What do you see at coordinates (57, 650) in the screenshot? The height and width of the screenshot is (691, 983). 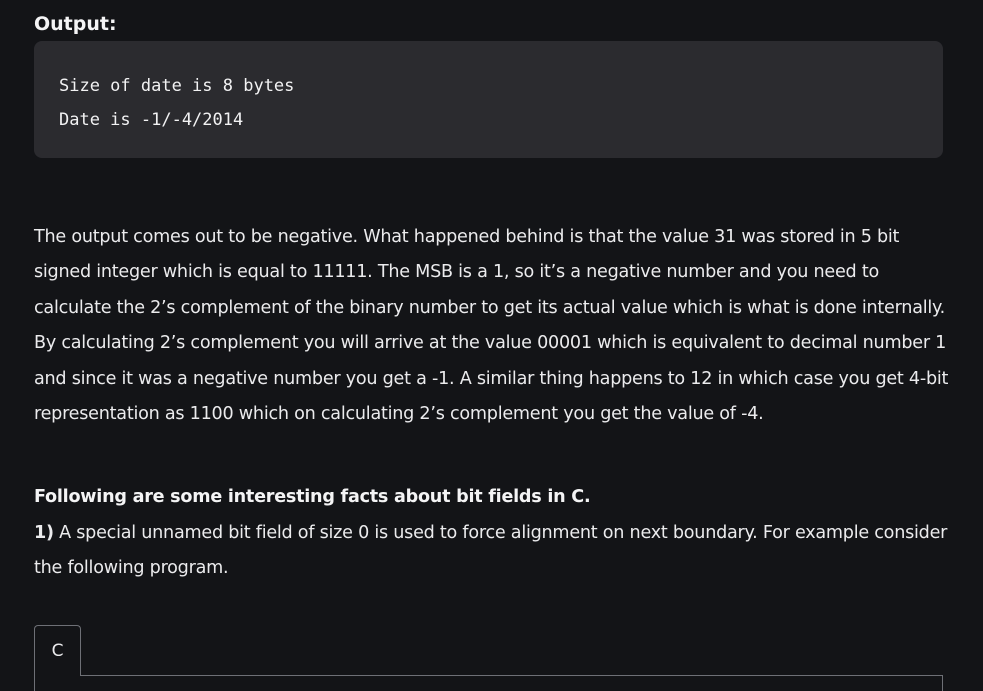 I see `code-language-tab-c: C` at bounding box center [57, 650].